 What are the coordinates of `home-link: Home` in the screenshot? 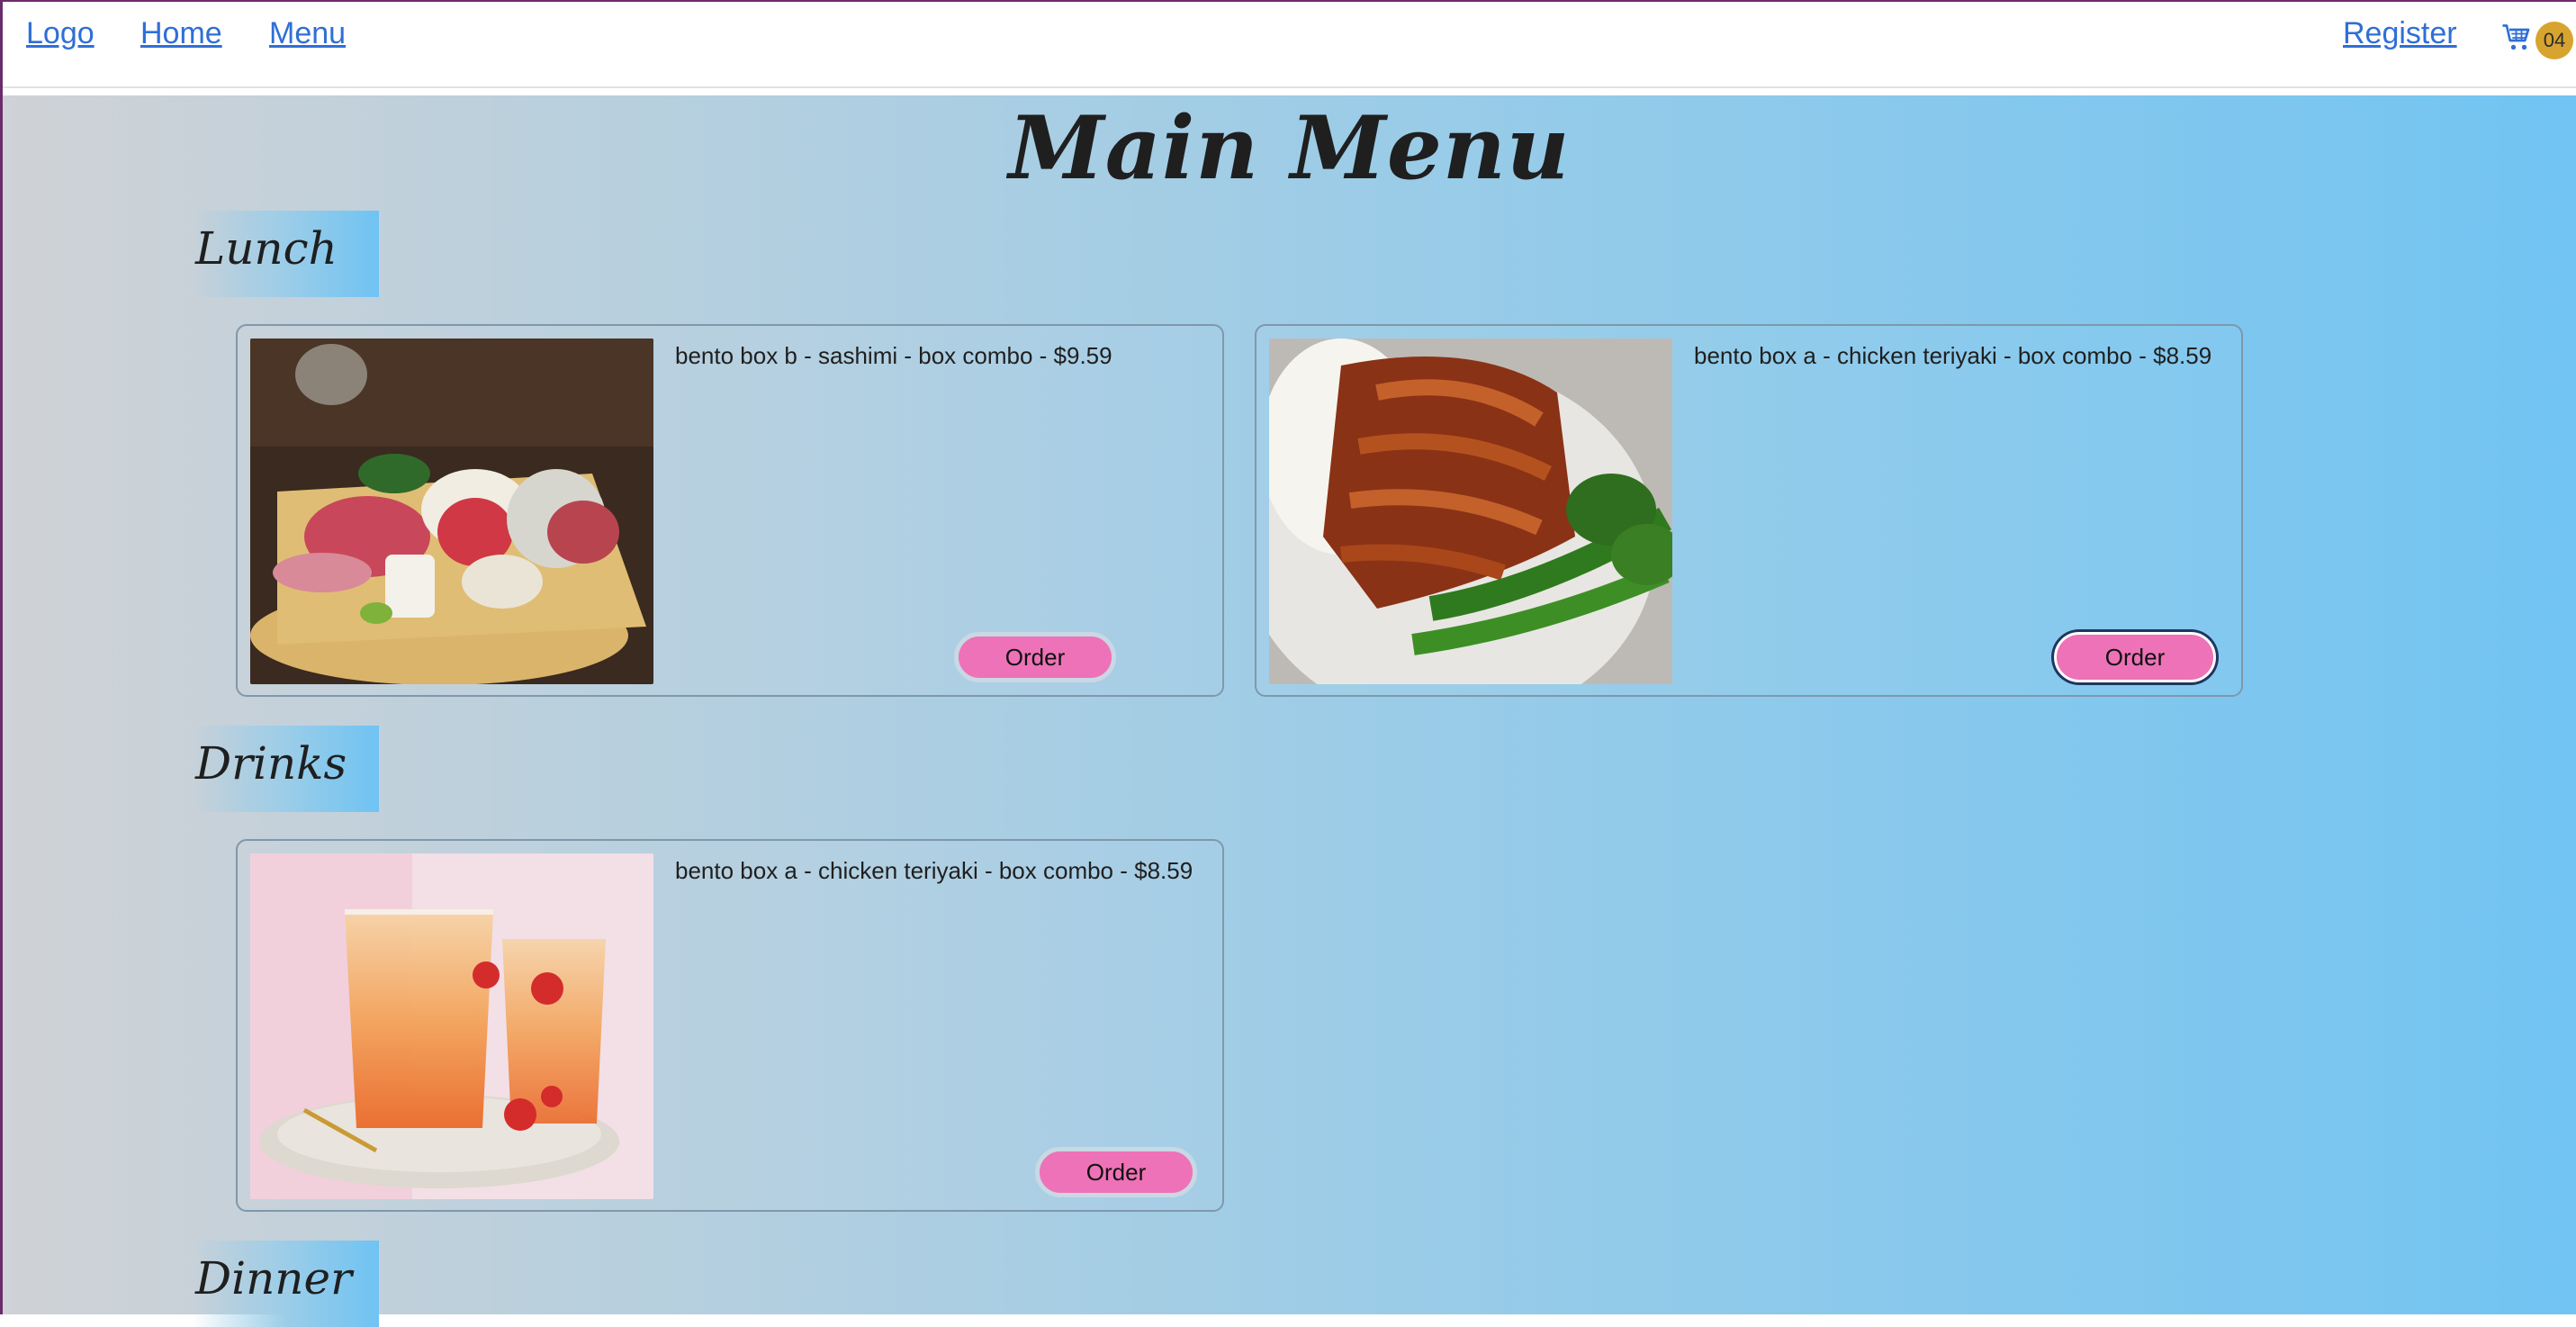 It's located at (181, 33).